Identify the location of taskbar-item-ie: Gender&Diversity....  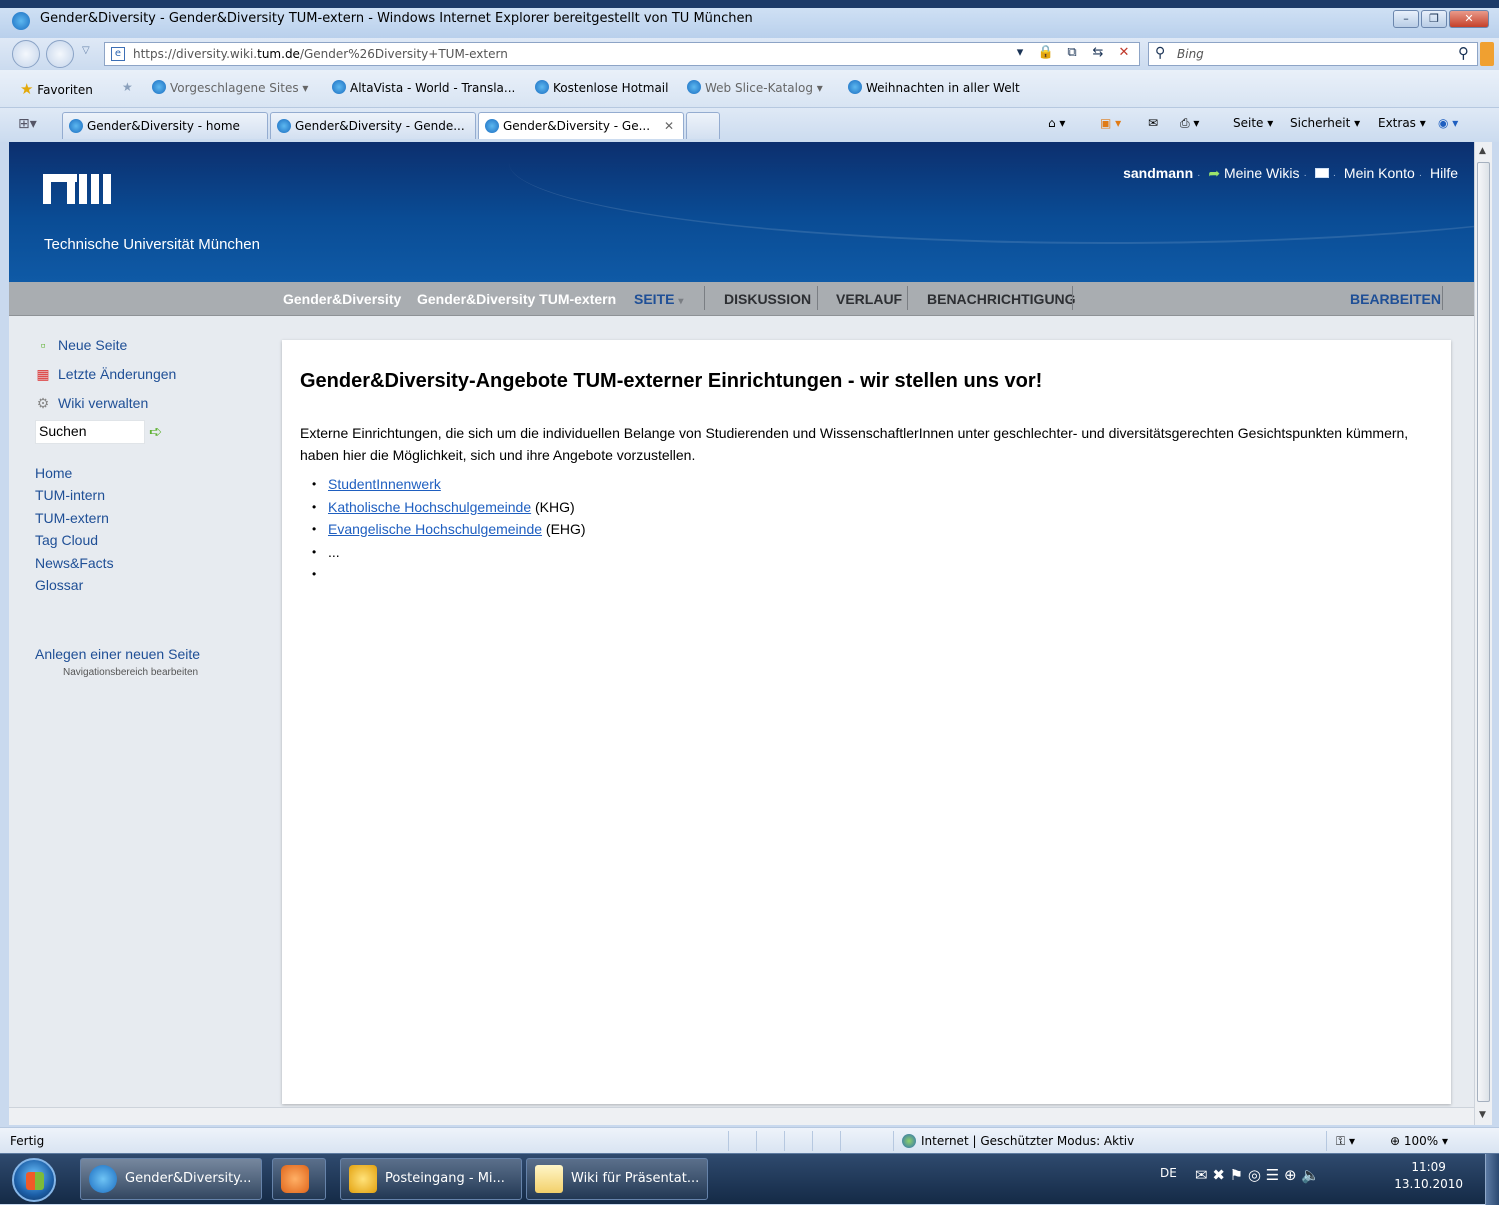
(171, 1179).